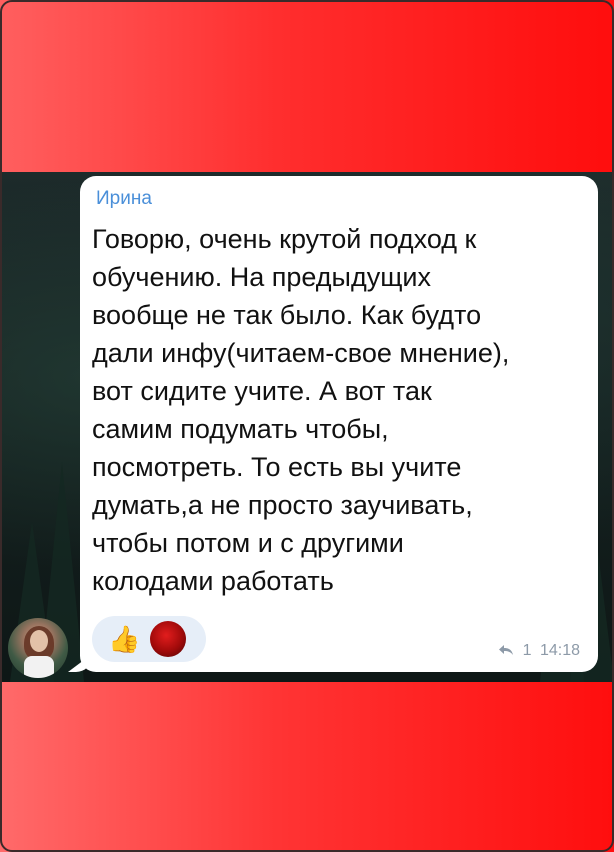 Image resolution: width=614 pixels, height=852 pixels. I want to click on message-meta: 1 14:18, so click(539, 651).